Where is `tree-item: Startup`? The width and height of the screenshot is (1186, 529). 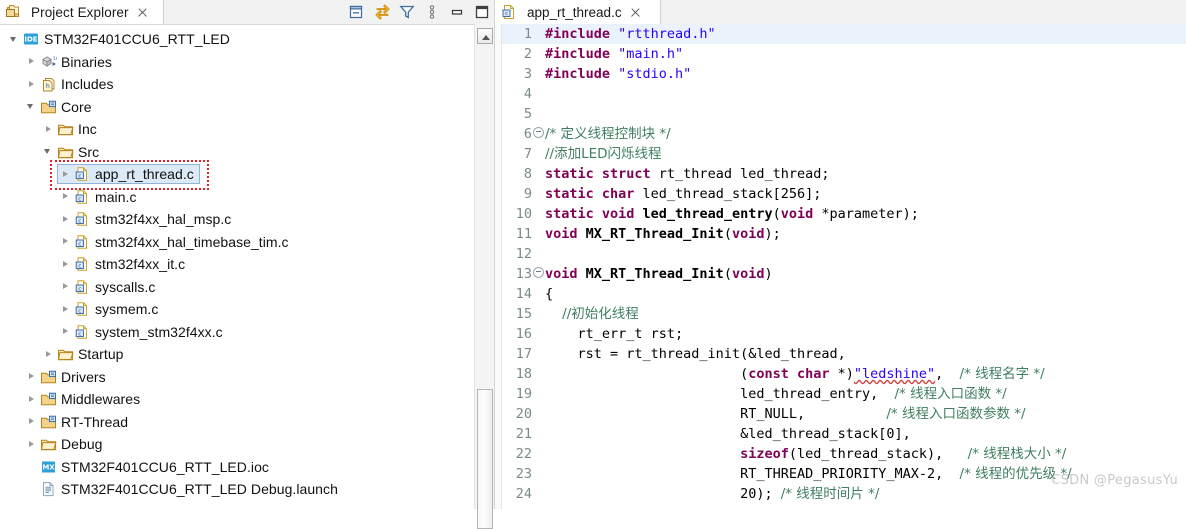 tree-item: Startup is located at coordinates (237, 354).